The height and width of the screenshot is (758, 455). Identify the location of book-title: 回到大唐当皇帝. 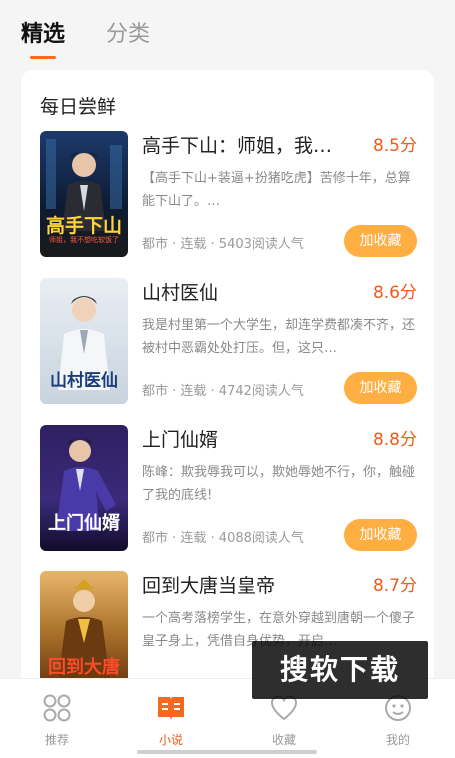
(245, 586).